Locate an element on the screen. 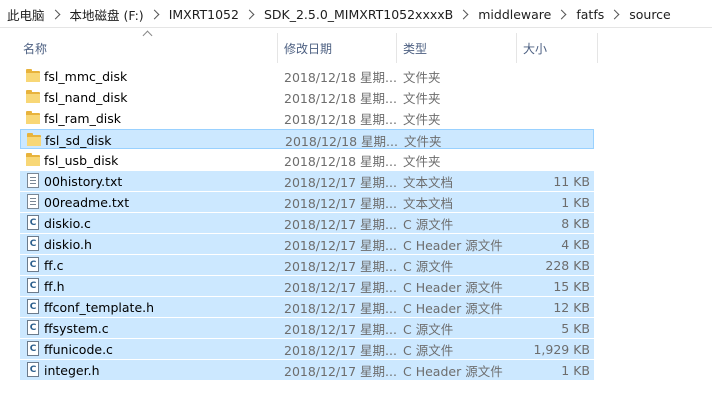 This screenshot has width=712, height=404. file-row: Cffsystem.c 2018/12/17 星期... C 源文件 5 KB is located at coordinates (307, 328).